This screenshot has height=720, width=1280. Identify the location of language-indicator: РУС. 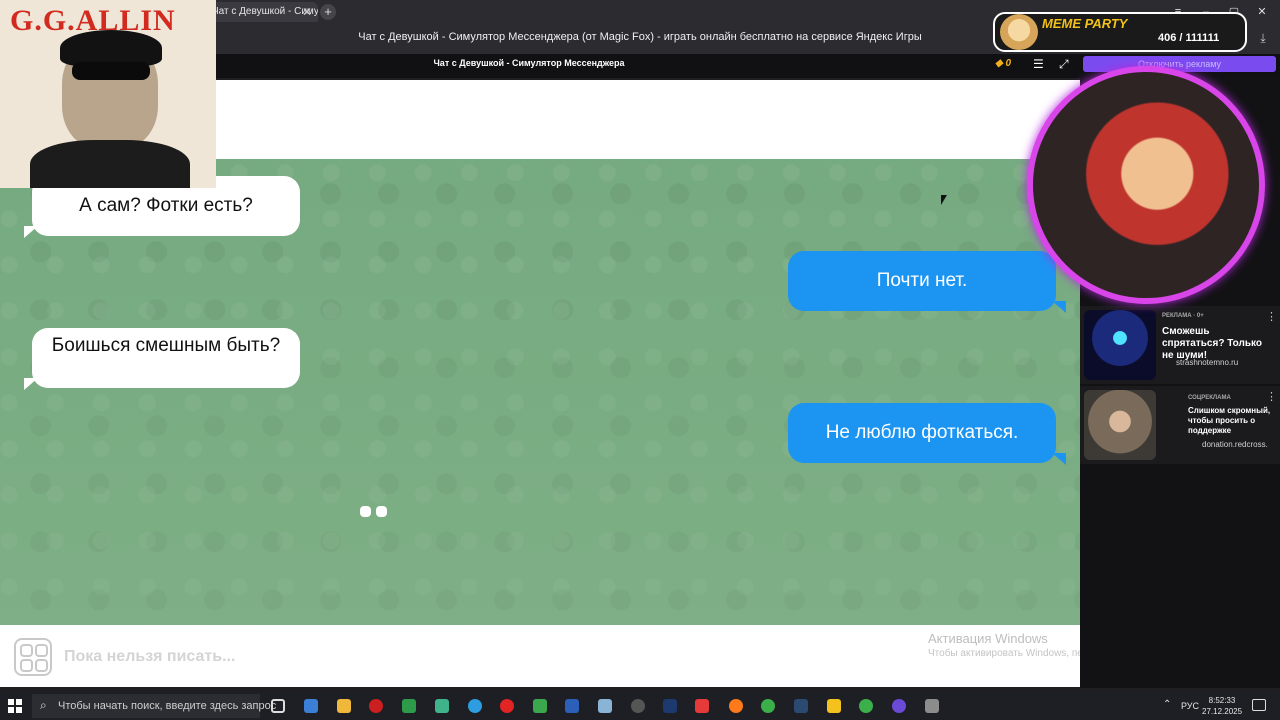
(1190, 706).